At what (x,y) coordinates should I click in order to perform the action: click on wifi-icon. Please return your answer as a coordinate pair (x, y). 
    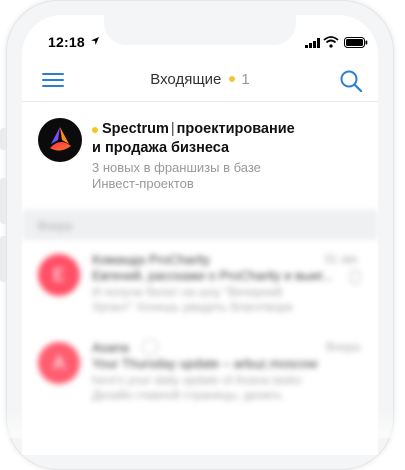
    Looking at the image, I should click on (331, 42).